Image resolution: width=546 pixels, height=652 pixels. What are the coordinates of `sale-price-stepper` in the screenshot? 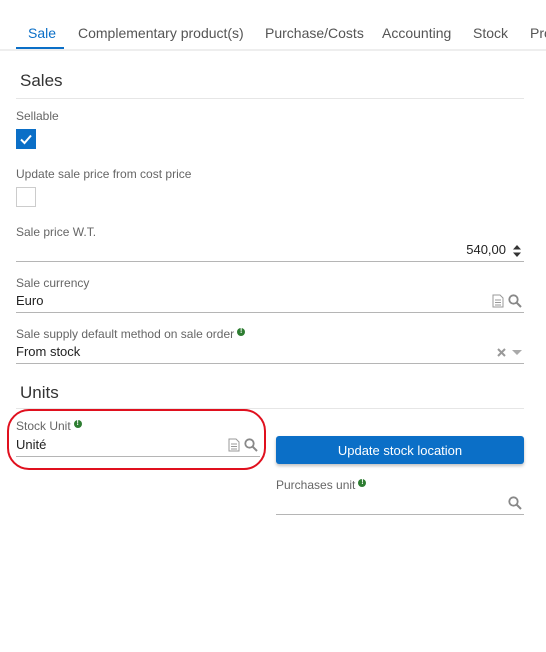 It's located at (517, 251).